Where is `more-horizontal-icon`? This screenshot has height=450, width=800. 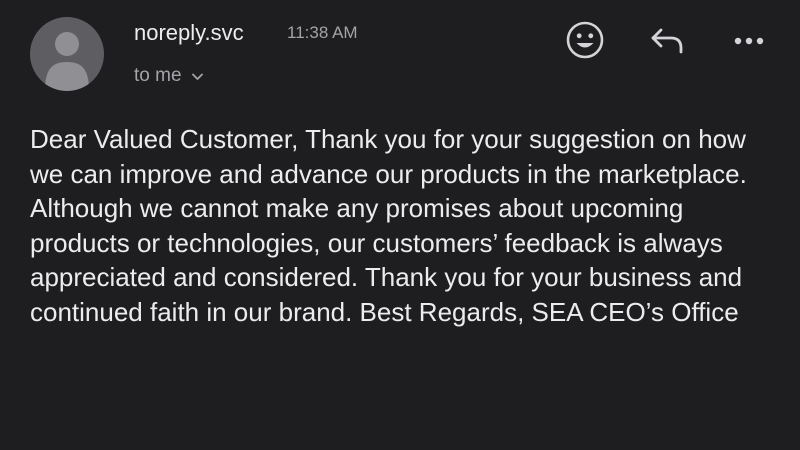
more-horizontal-icon is located at coordinates (749, 41).